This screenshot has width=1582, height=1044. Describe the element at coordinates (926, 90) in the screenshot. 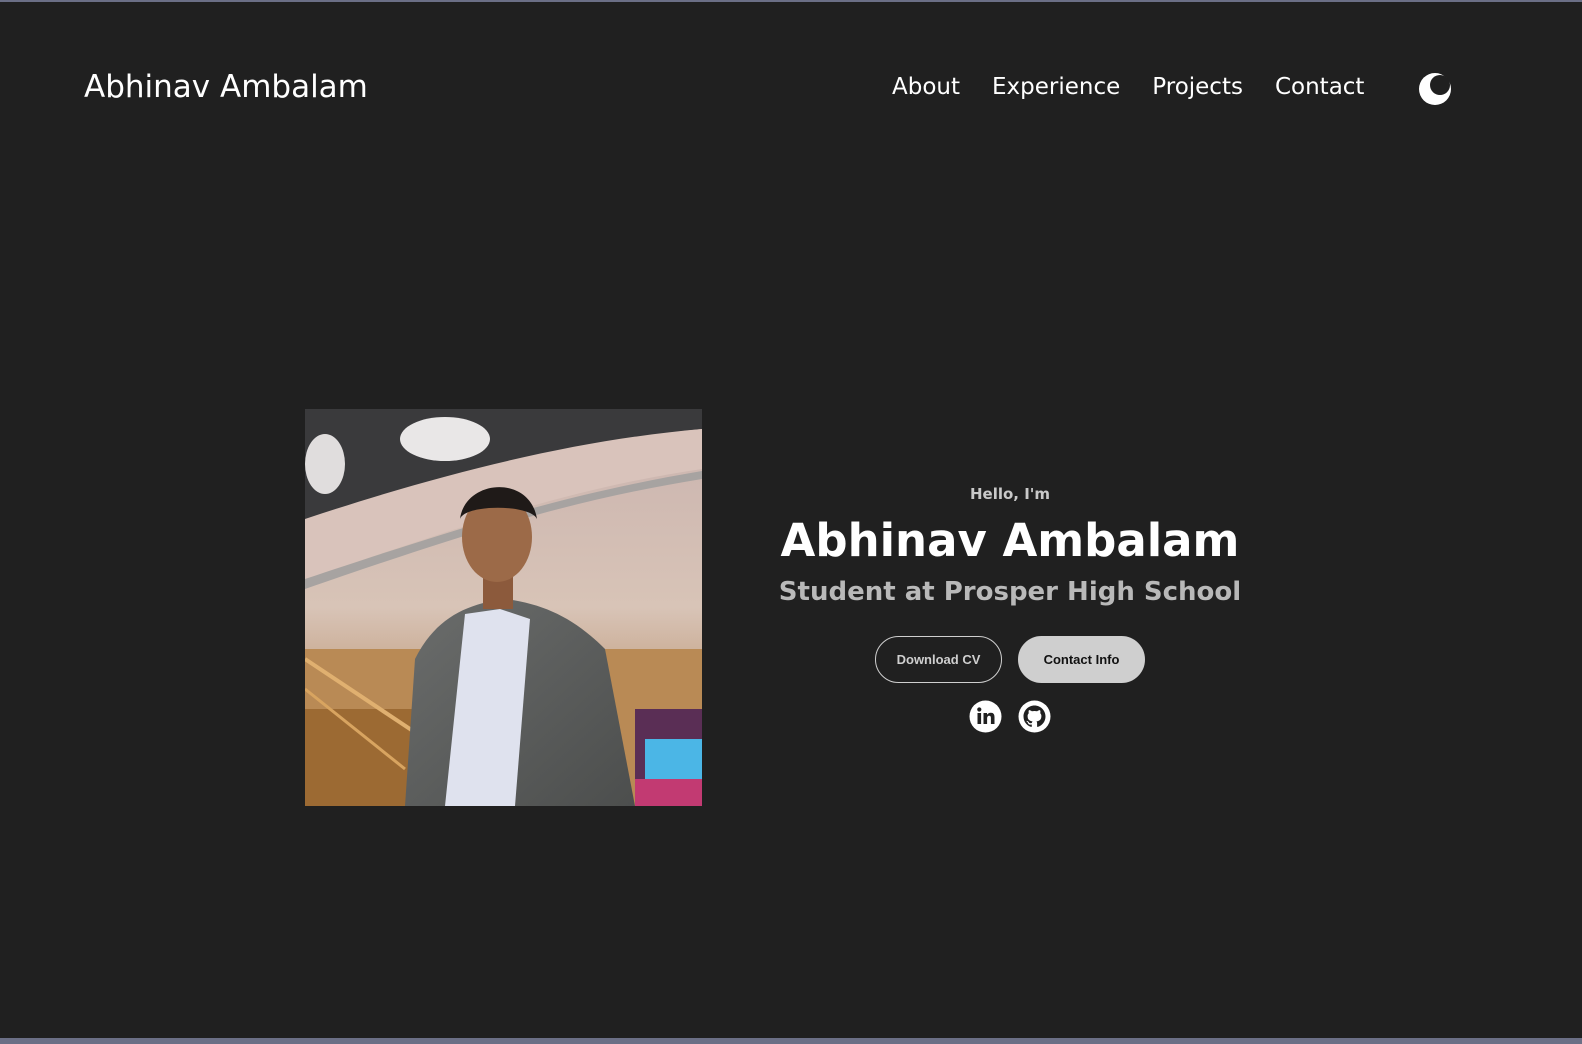

I see `nav-link-about: About` at that location.